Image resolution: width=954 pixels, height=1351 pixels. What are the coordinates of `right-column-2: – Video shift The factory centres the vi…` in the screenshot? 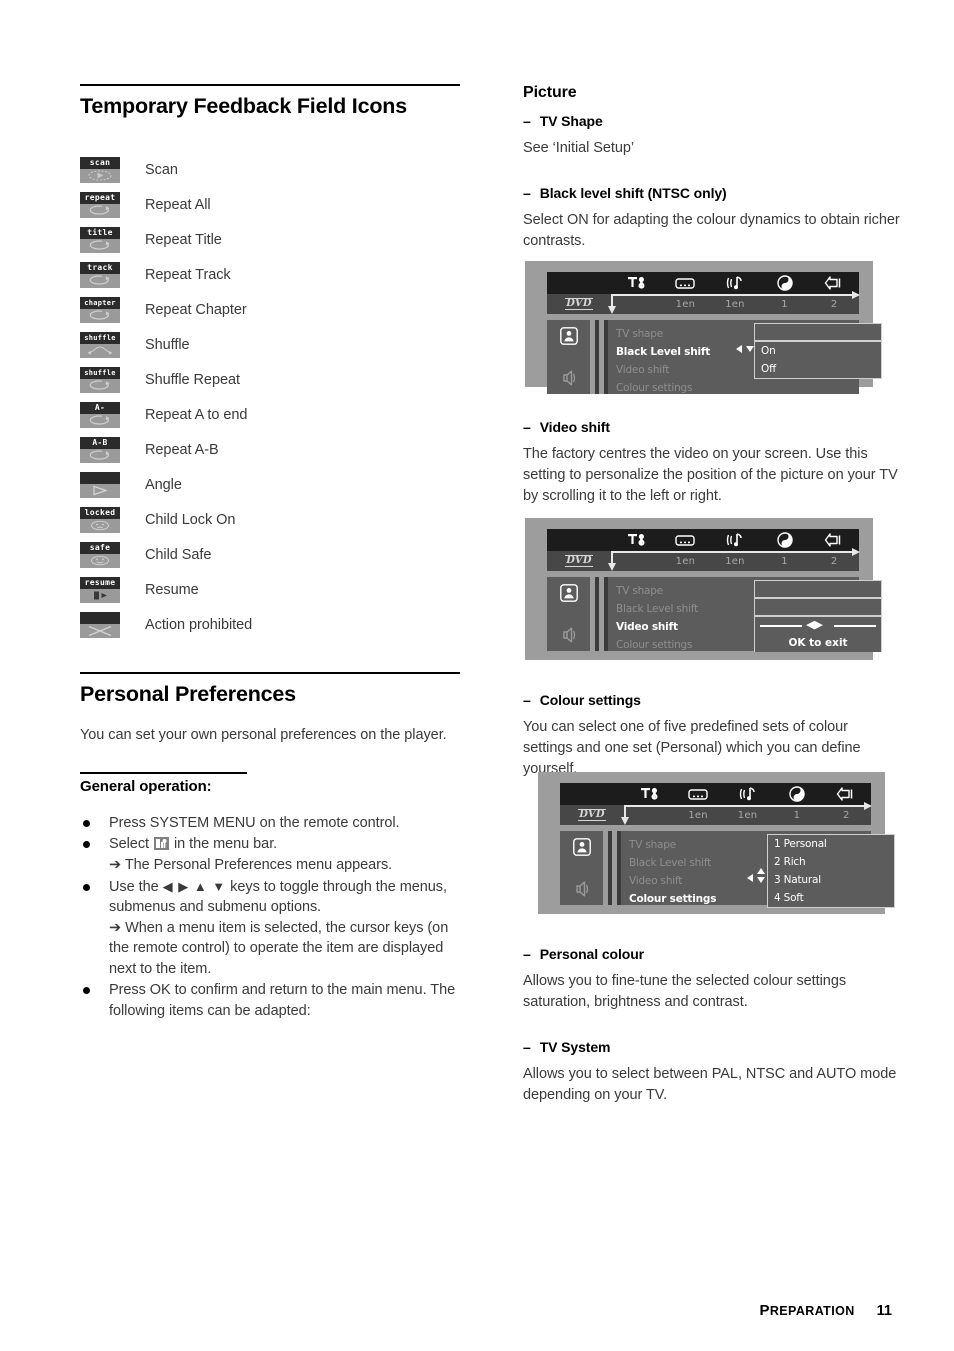 It's located at (712, 463).